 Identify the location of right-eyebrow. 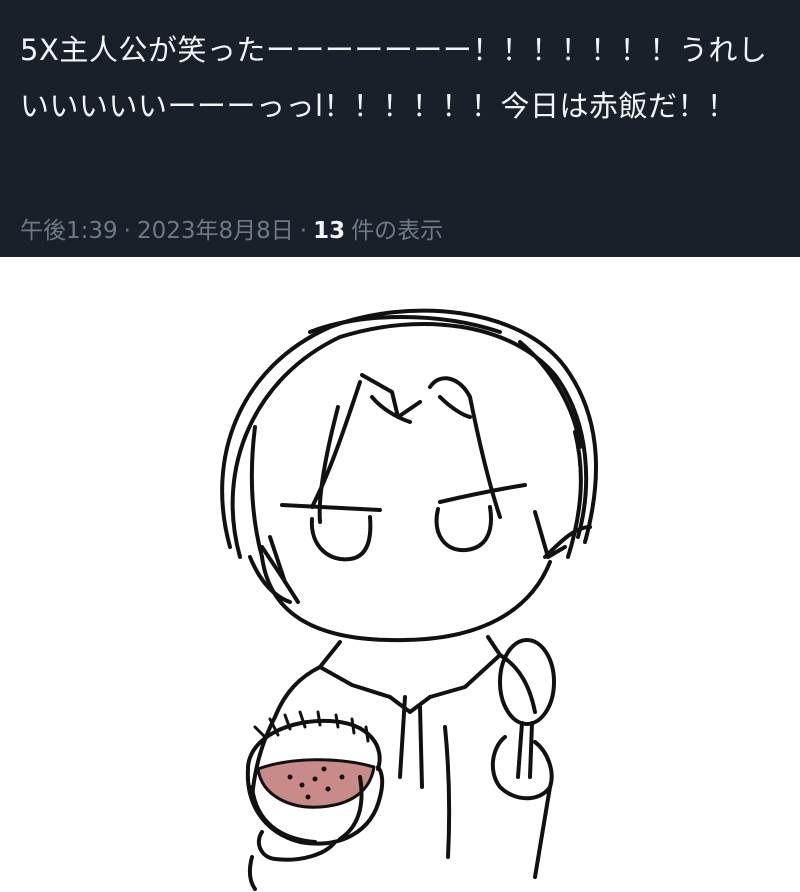
(482, 493).